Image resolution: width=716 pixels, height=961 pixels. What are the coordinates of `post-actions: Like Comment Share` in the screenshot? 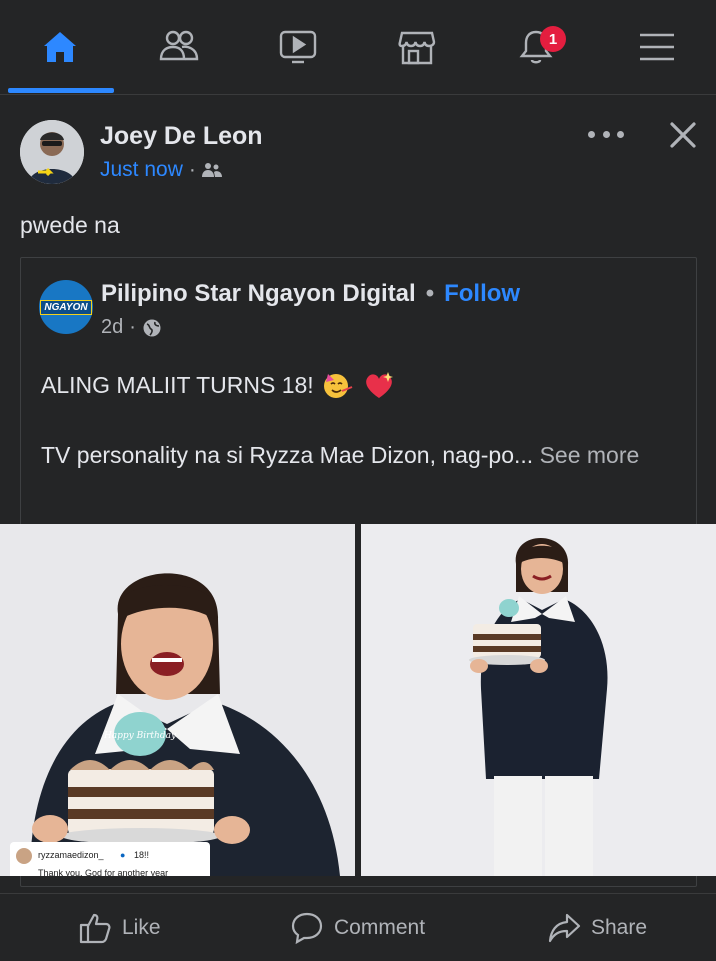 It's located at (358, 927).